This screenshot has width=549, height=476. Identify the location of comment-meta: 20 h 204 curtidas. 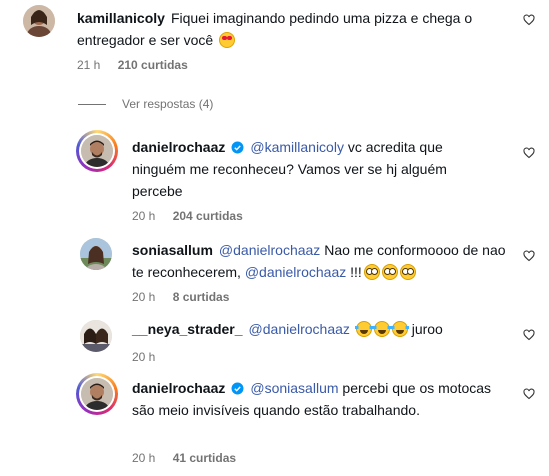
(187, 216).